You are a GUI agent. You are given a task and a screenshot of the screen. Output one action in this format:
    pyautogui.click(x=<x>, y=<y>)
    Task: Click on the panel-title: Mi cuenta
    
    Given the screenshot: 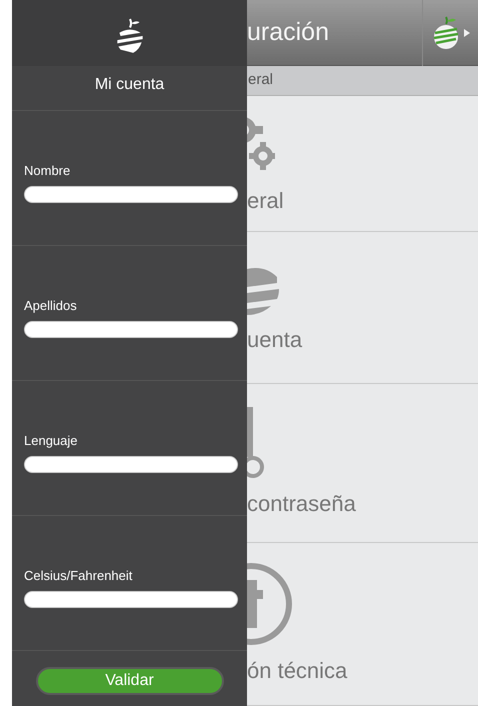 What is the action you would take?
    pyautogui.click(x=129, y=85)
    